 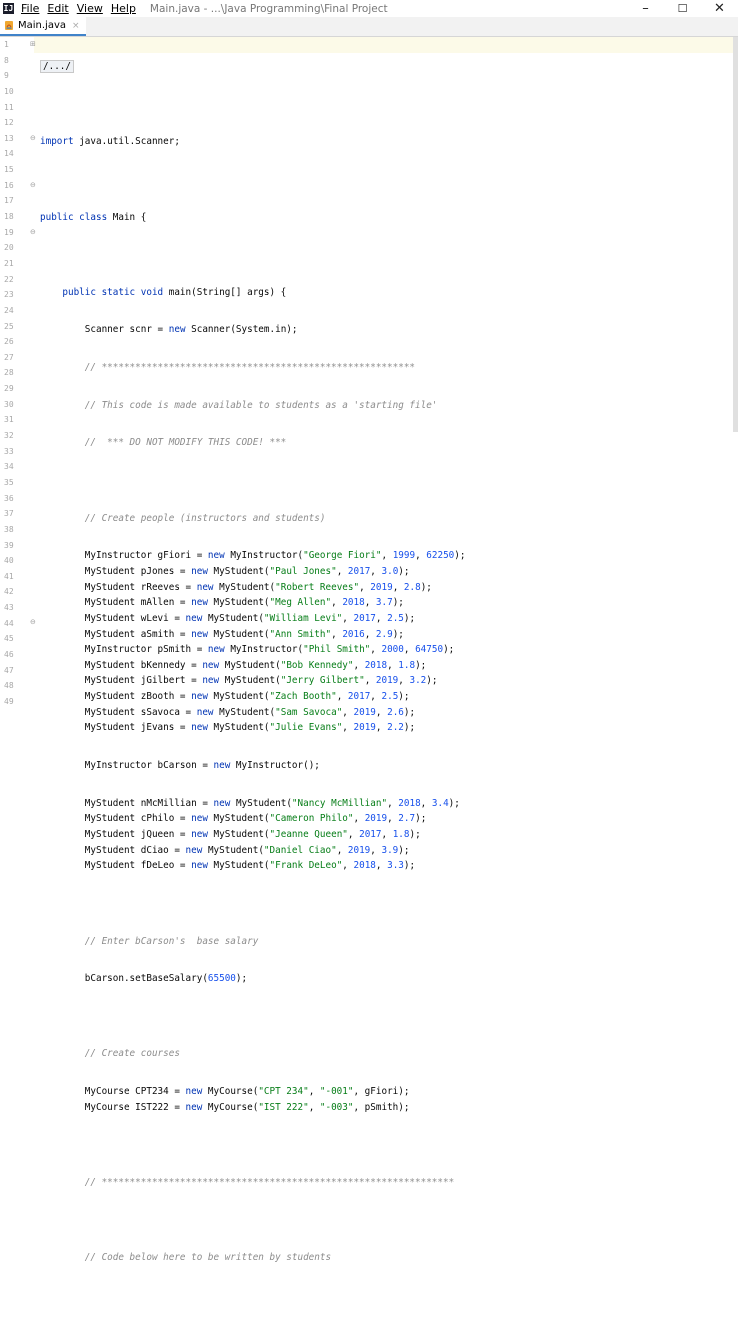 What do you see at coordinates (9, 263) in the screenshot?
I see `line-number: 21` at bounding box center [9, 263].